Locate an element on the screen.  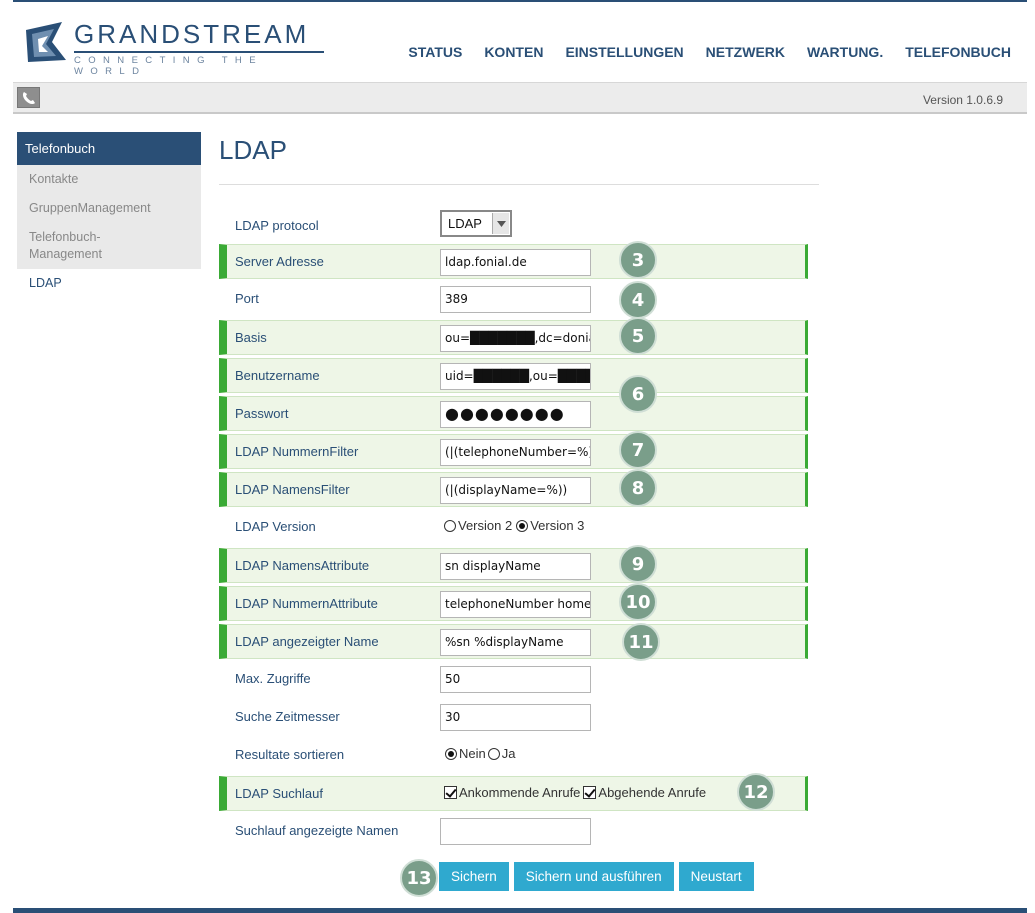
row-name-filter: LDAP NamensFilter (|(displayName=%)) is located at coordinates (513, 489).